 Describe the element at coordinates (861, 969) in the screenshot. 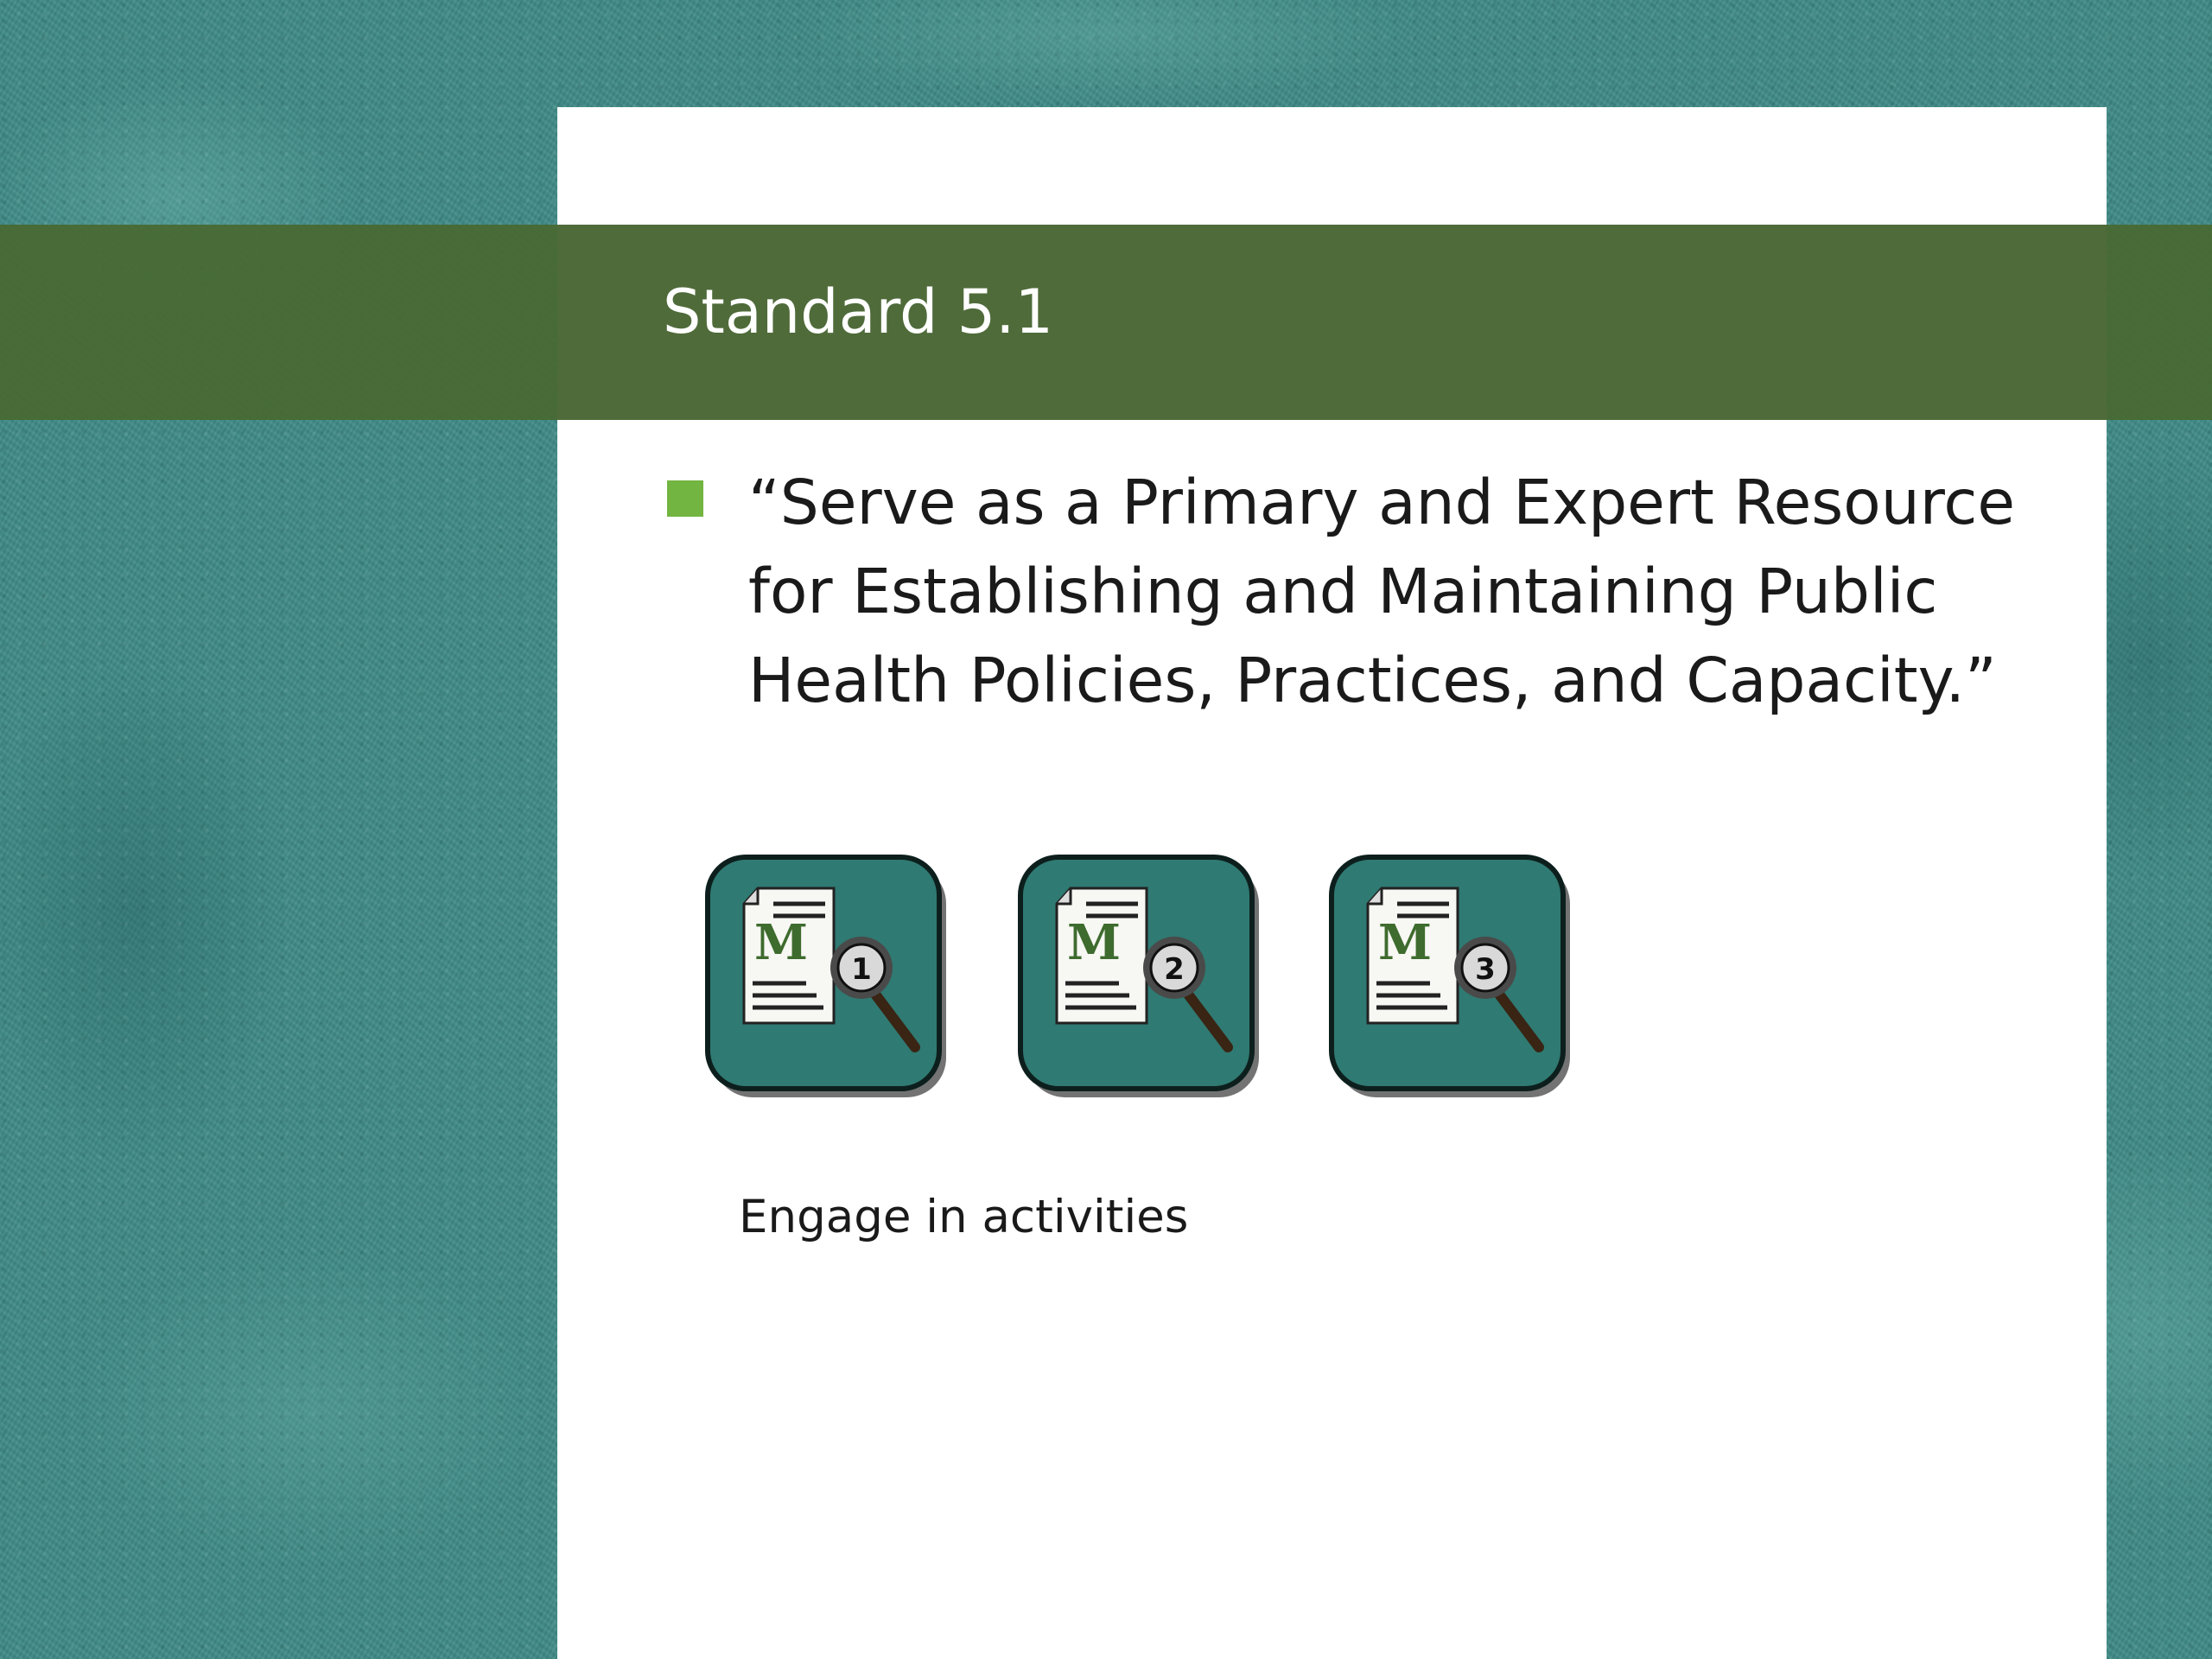

I see `module-number: 1` at that location.